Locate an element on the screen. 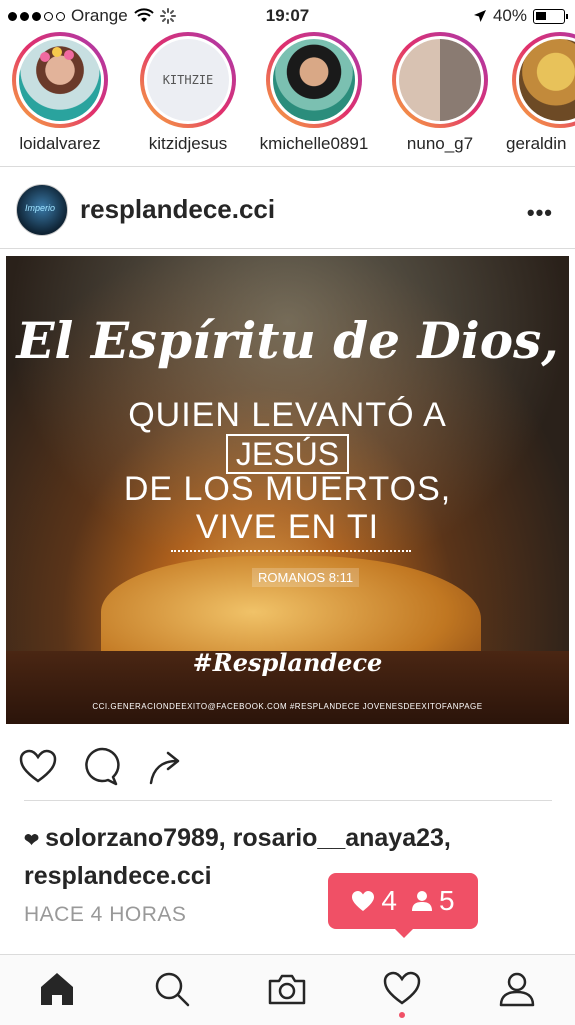  image-line: QUIEN LEVANTÓ A is located at coordinates (287, 415).